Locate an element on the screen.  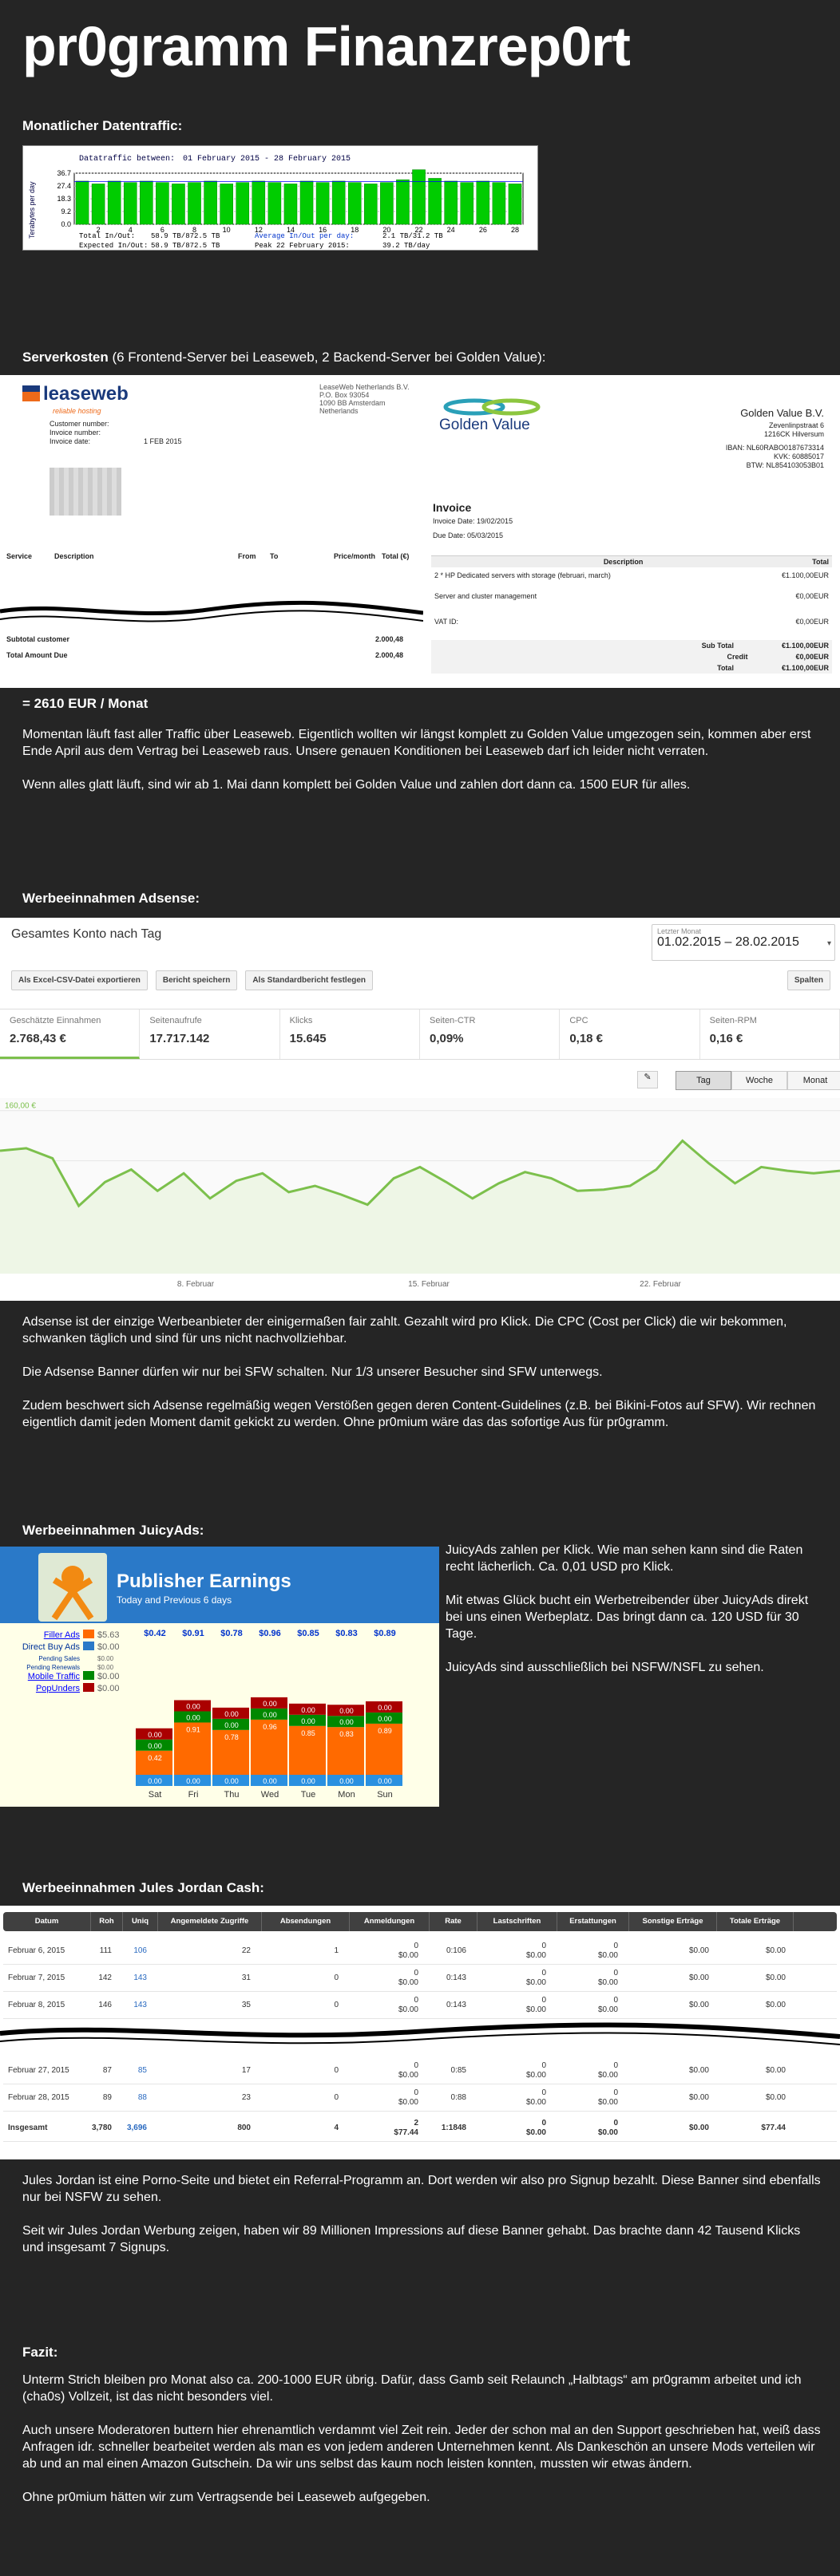
gv-total-value: €1.100,00EUR is located at coordinates (805, 668).